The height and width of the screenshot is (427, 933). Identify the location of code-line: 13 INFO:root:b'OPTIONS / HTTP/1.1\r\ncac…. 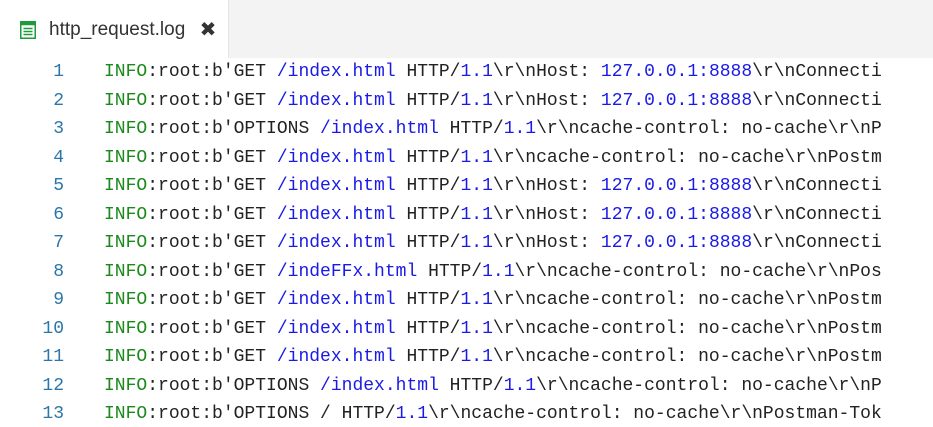
(466, 413).